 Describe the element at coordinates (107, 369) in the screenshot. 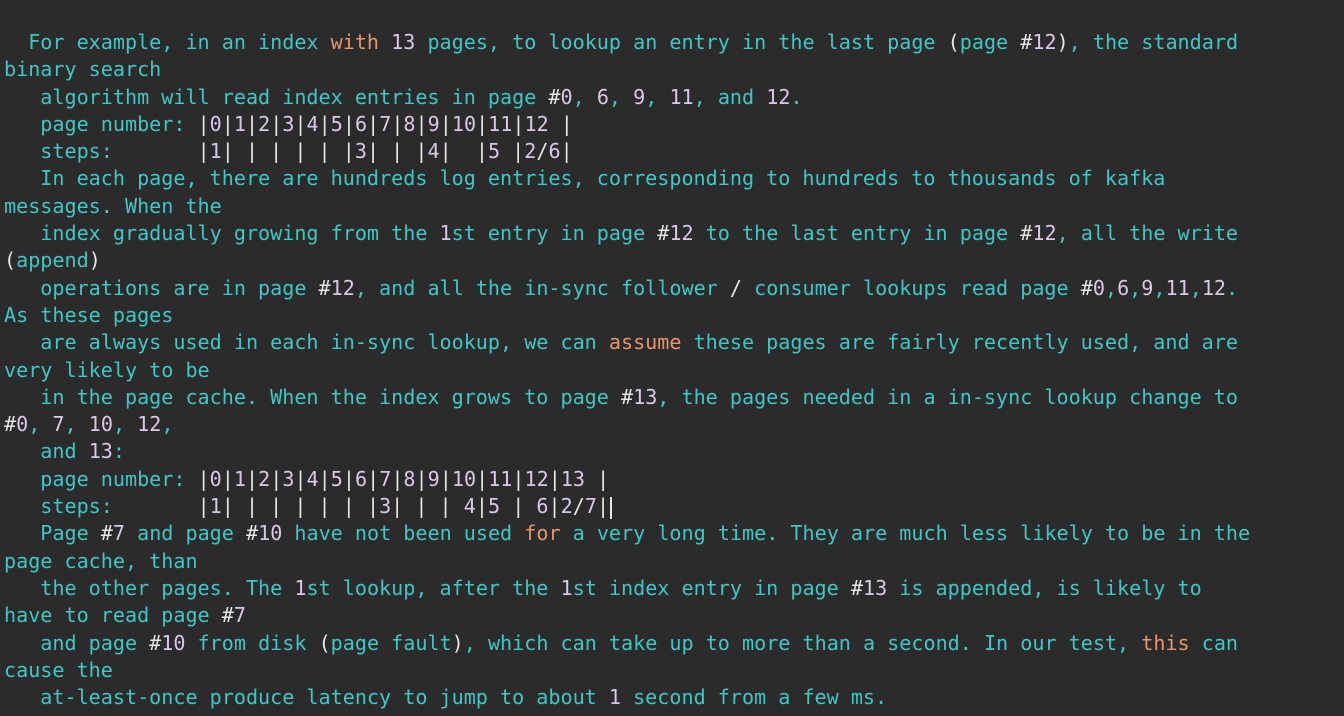

I see `text-segment: very likely to be` at that location.